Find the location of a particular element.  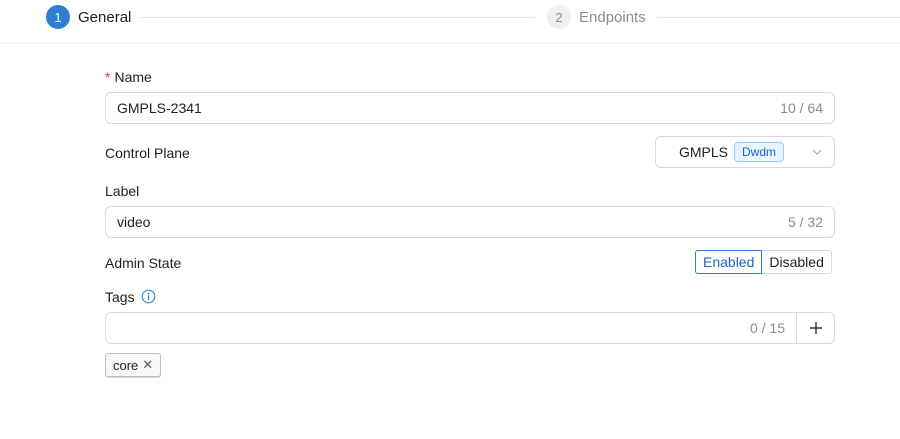

control-plane-label: Control Plane is located at coordinates (147, 153).